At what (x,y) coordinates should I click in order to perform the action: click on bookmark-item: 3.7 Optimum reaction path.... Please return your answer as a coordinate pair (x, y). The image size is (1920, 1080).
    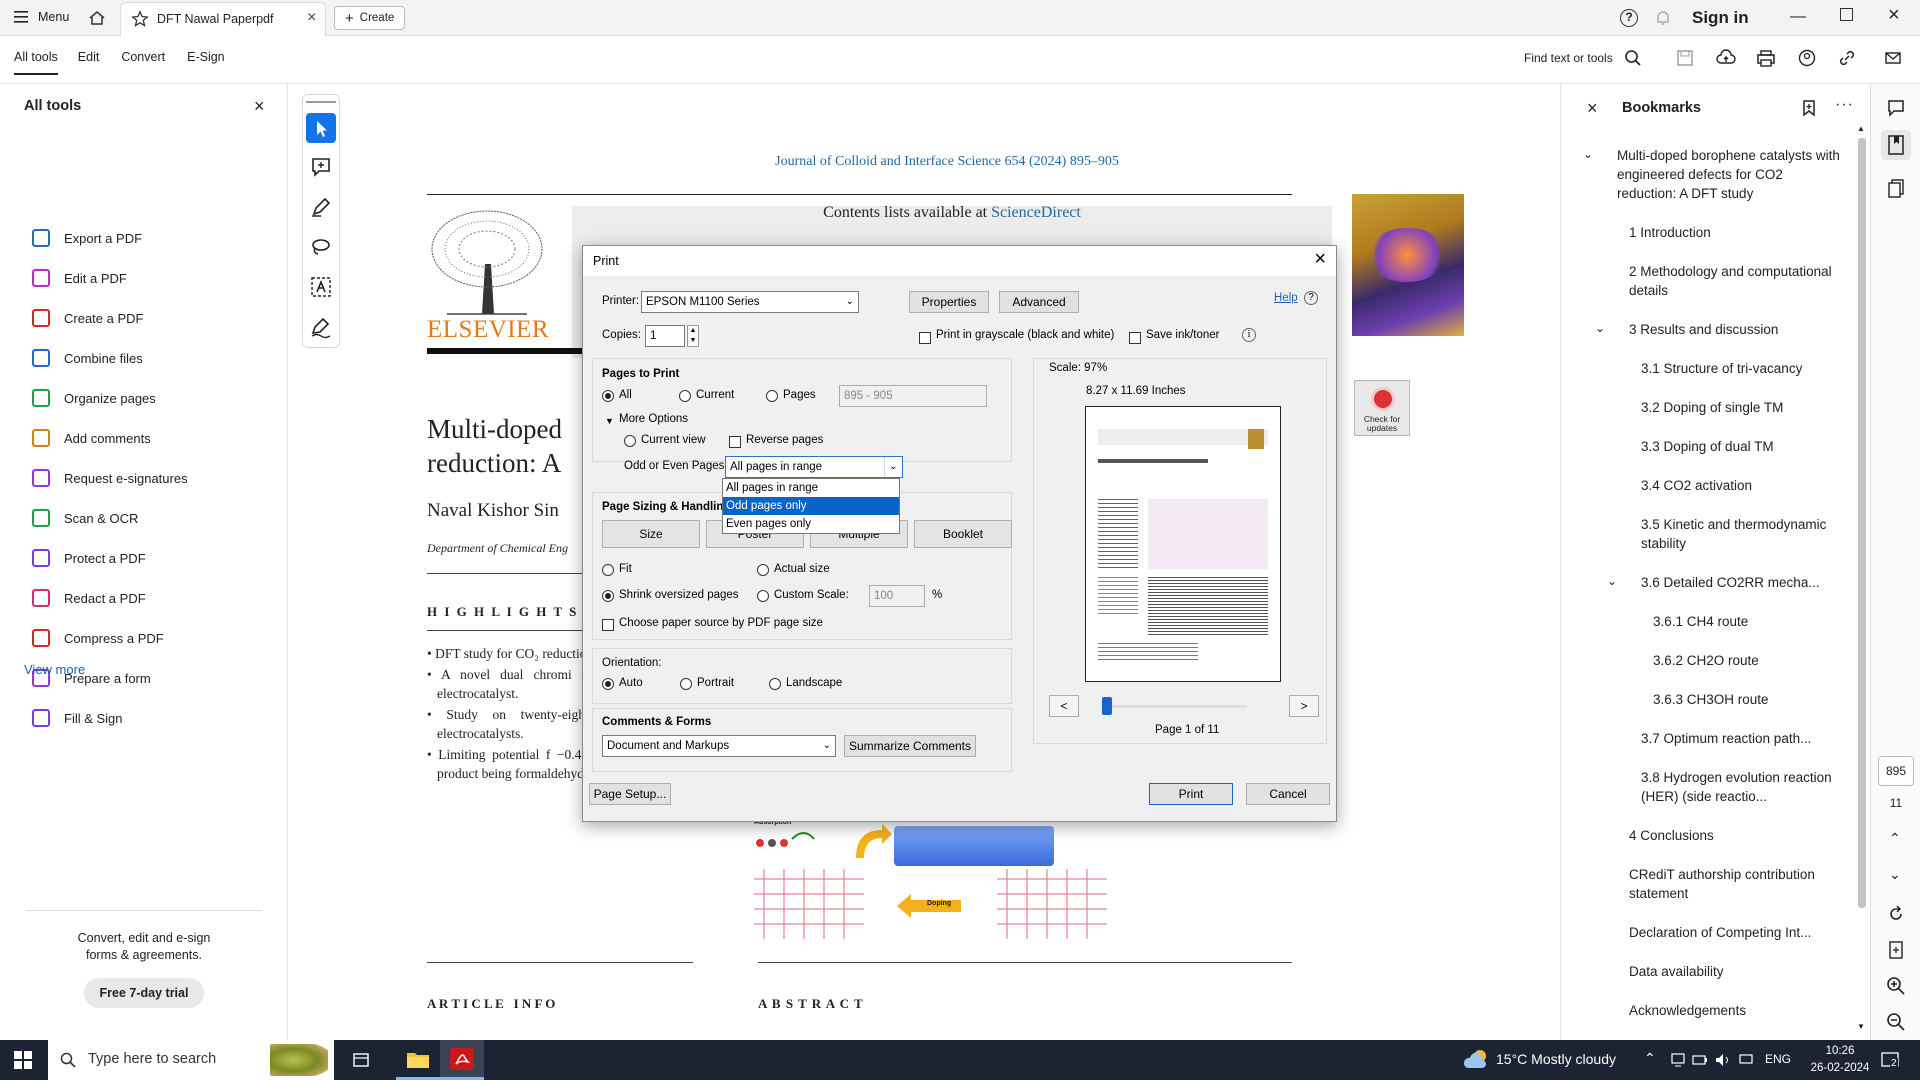
    Looking at the image, I should click on (1743, 738).